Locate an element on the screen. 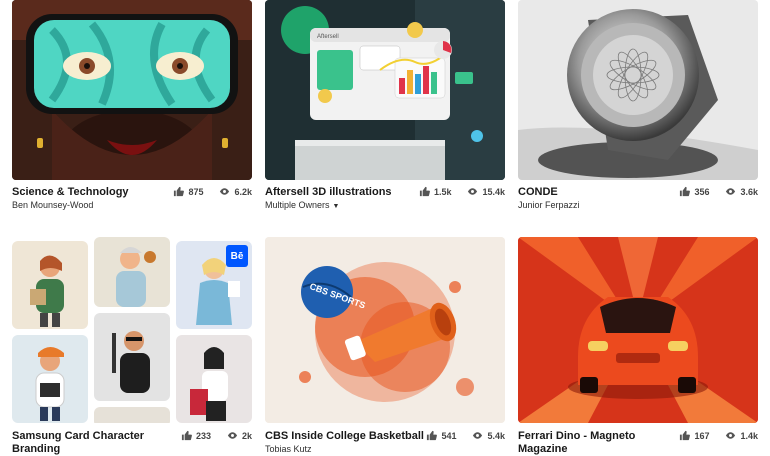 Image resolution: width=770 pixels, height=456 pixels. view-count: 6.2k is located at coordinates (243, 191).